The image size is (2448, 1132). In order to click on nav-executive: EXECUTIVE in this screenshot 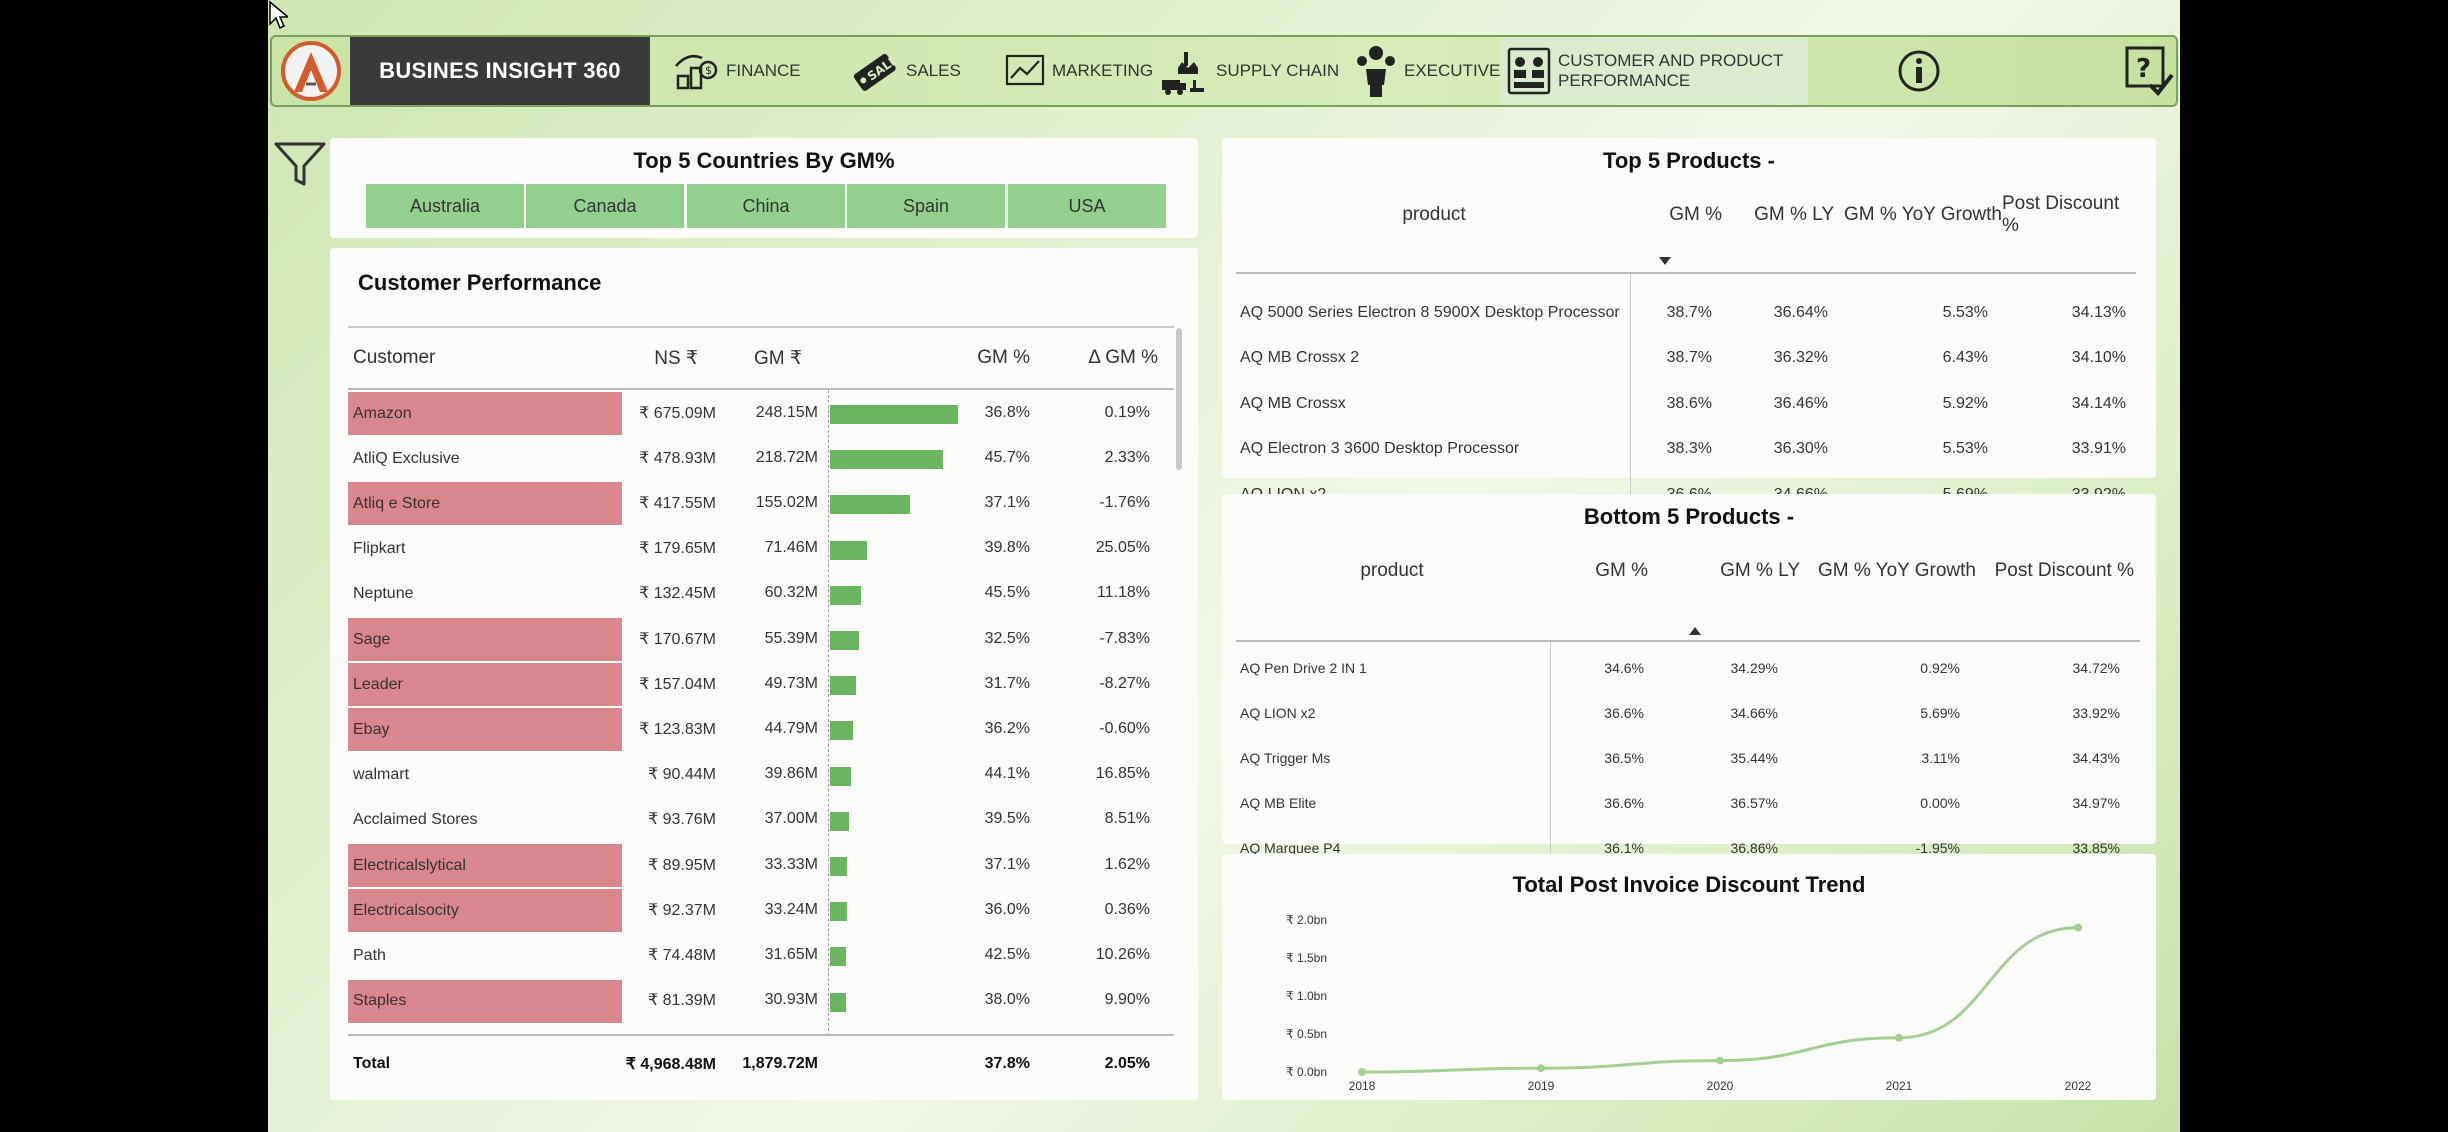, I will do `click(1427, 71)`.